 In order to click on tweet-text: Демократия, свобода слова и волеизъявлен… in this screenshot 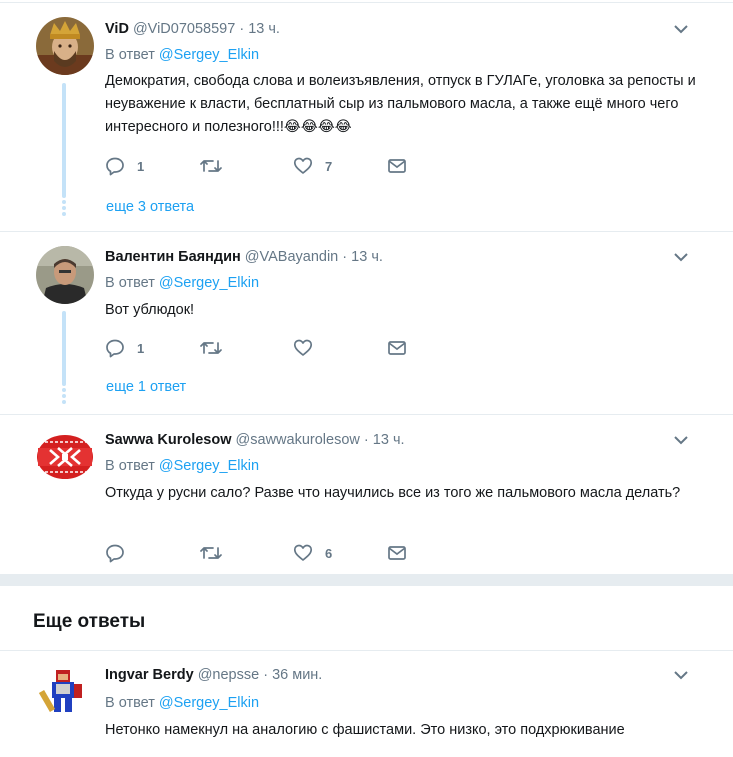, I will do `click(400, 104)`.